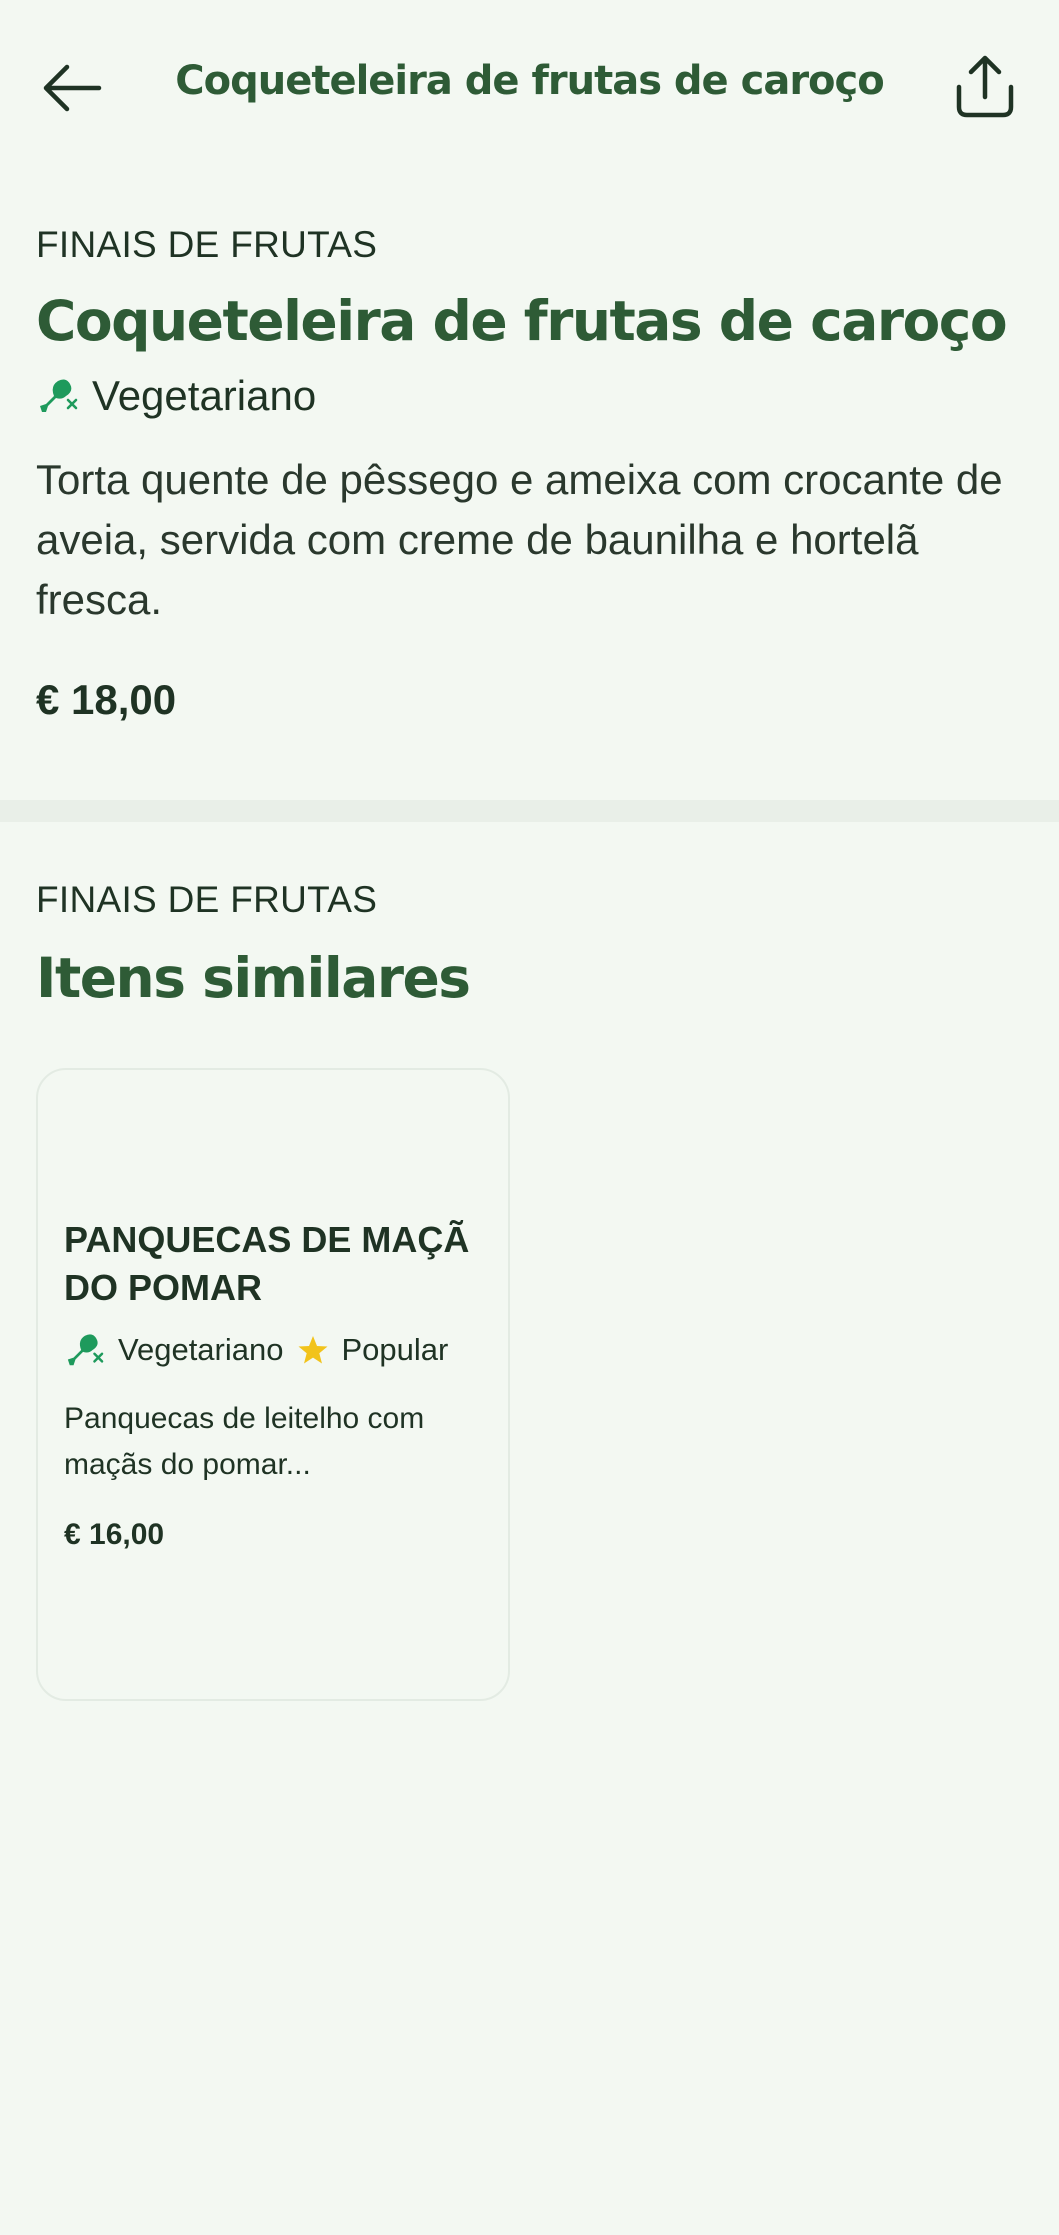 The height and width of the screenshot is (2235, 1059). What do you see at coordinates (253, 978) in the screenshot?
I see `similar-title: Itens similares` at bounding box center [253, 978].